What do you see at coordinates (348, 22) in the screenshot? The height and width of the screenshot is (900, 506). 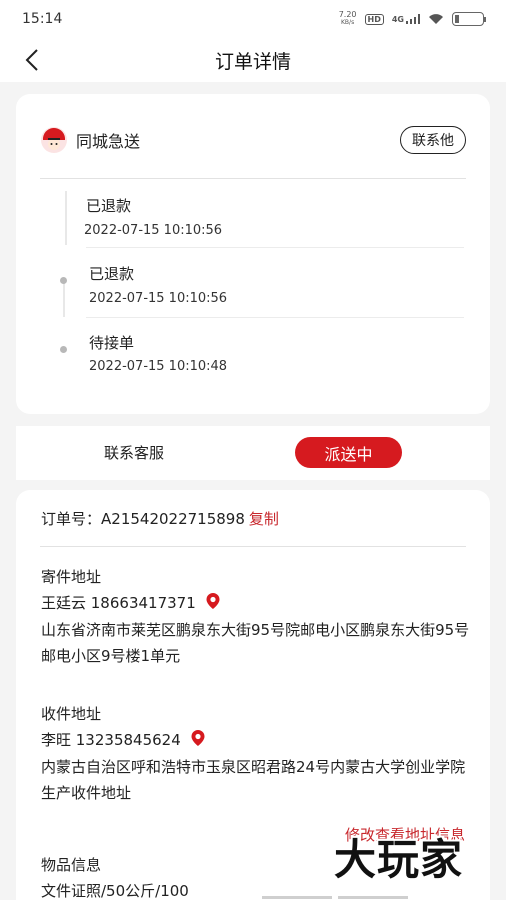 I see `net-speed-unit: KB/s` at bounding box center [348, 22].